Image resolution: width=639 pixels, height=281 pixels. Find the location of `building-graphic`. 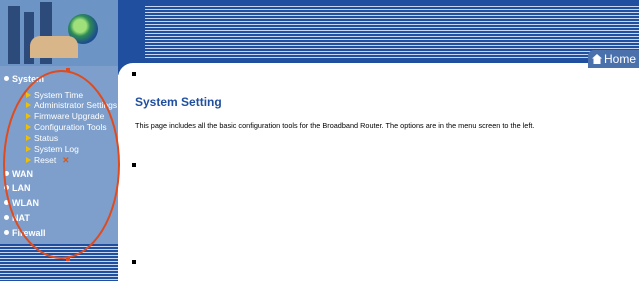

building-graphic is located at coordinates (14, 35).